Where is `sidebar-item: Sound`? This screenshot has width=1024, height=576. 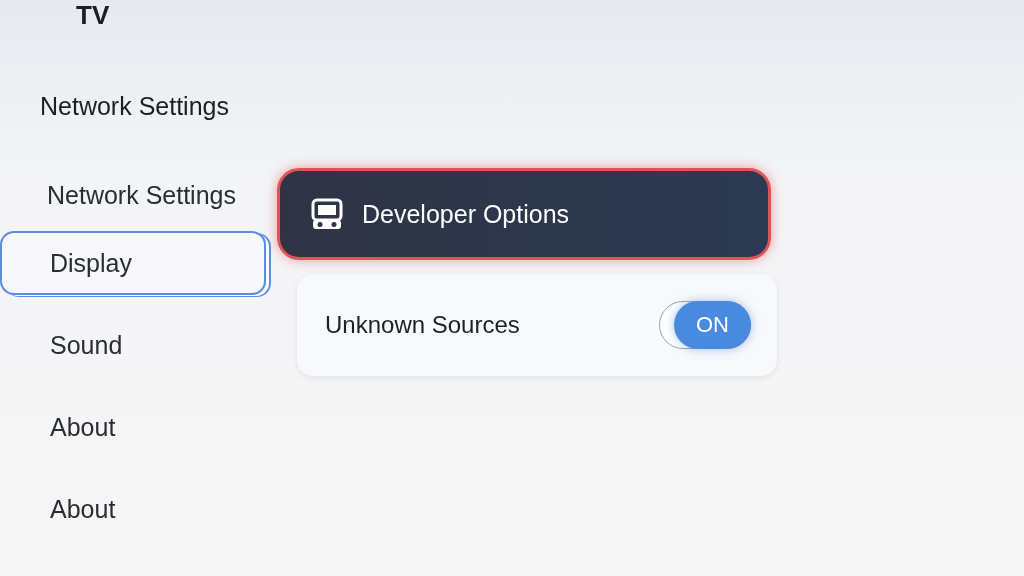
sidebar-item: Sound is located at coordinates (133, 345).